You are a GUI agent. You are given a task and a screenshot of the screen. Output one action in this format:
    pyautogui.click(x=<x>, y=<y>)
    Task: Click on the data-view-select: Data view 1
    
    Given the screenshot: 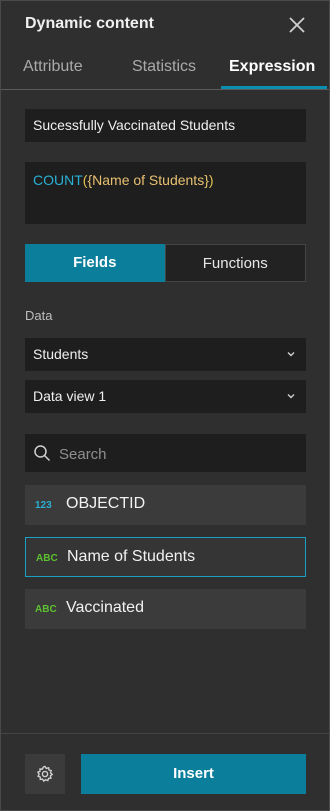 What is the action you would take?
    pyautogui.click(x=165, y=396)
    